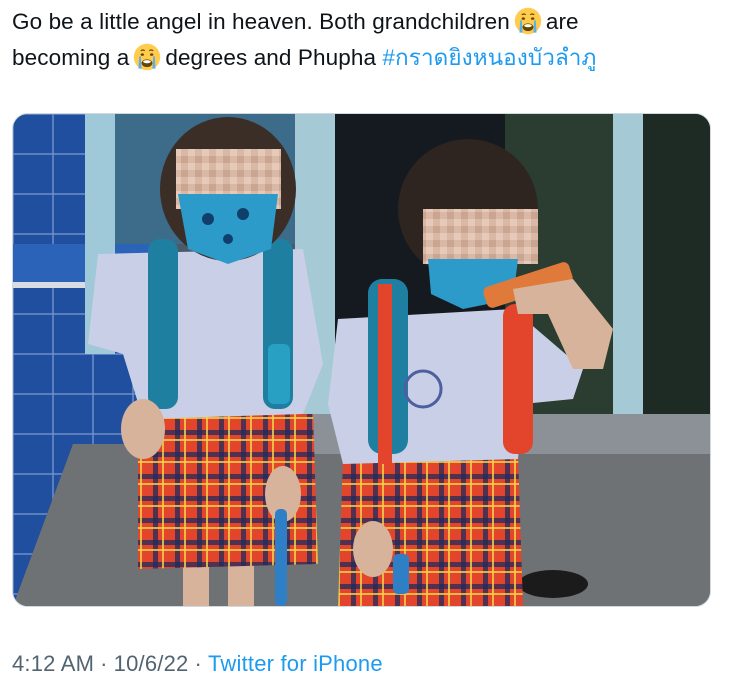 The image size is (730, 695). I want to click on tweet-time: 4:12 AM, so click(53, 663).